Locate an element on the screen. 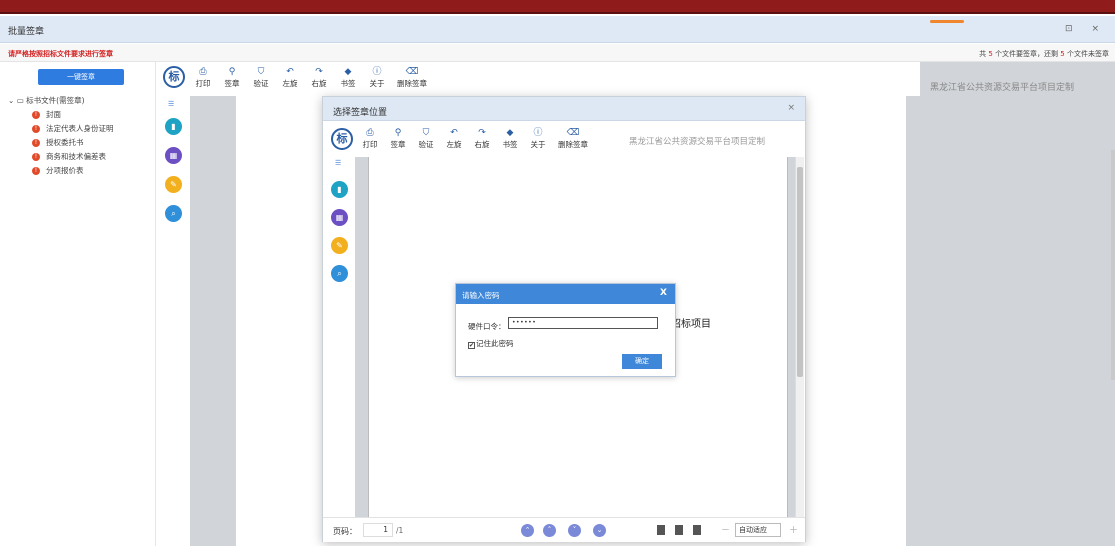 The width and height of the screenshot is (1115, 546). close-icon: X is located at coordinates (663, 293).